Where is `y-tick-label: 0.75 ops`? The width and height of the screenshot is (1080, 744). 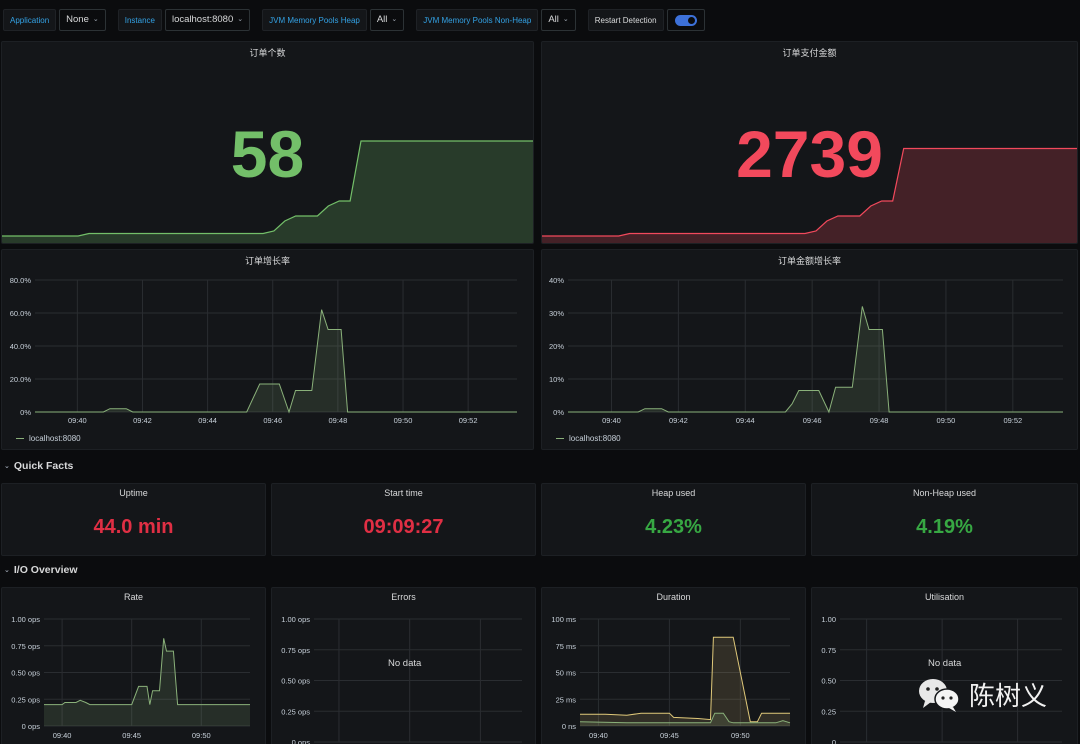 y-tick-label: 0.75 ops is located at coordinates (25, 646).